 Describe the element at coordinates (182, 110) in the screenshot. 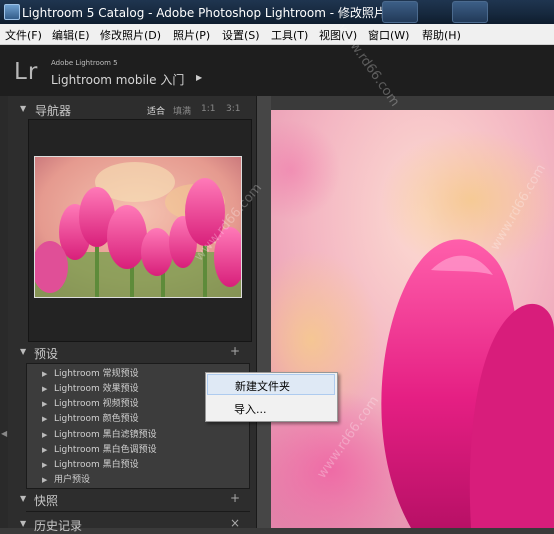

I see `navigator-option-fill: 填满` at that location.